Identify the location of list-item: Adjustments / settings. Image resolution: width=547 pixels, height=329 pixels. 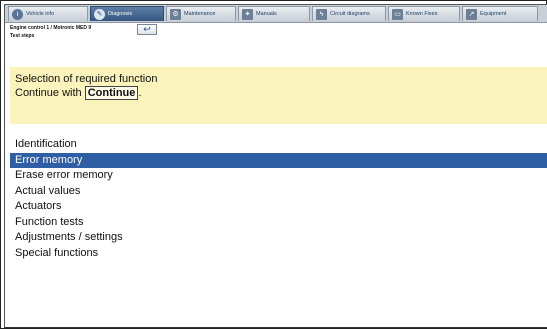
(278, 238).